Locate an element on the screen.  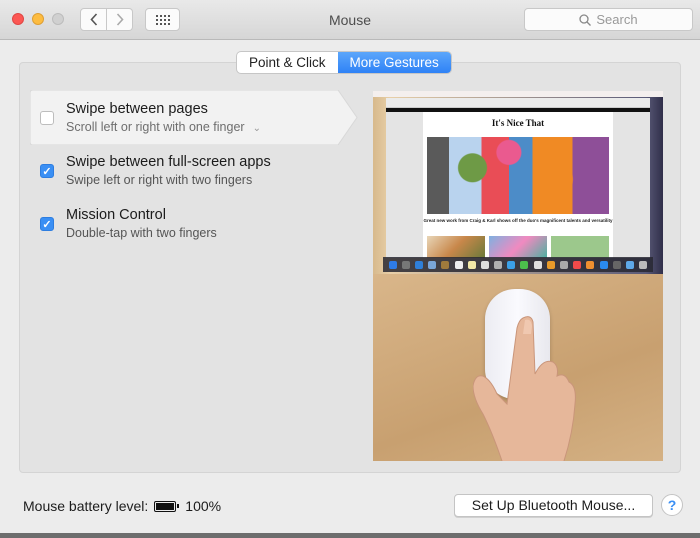
search-field: Search is located at coordinates (608, 19).